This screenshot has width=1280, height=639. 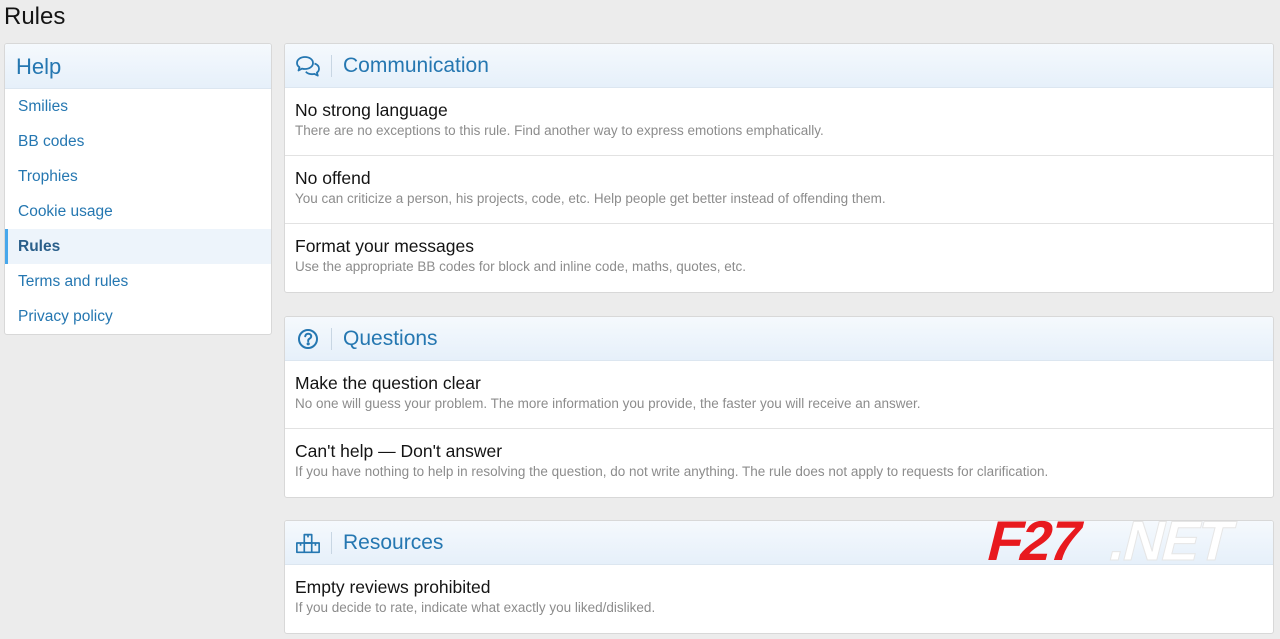 What do you see at coordinates (138, 316) in the screenshot?
I see `sidebar-item-privacy-policy: Privacy policy` at bounding box center [138, 316].